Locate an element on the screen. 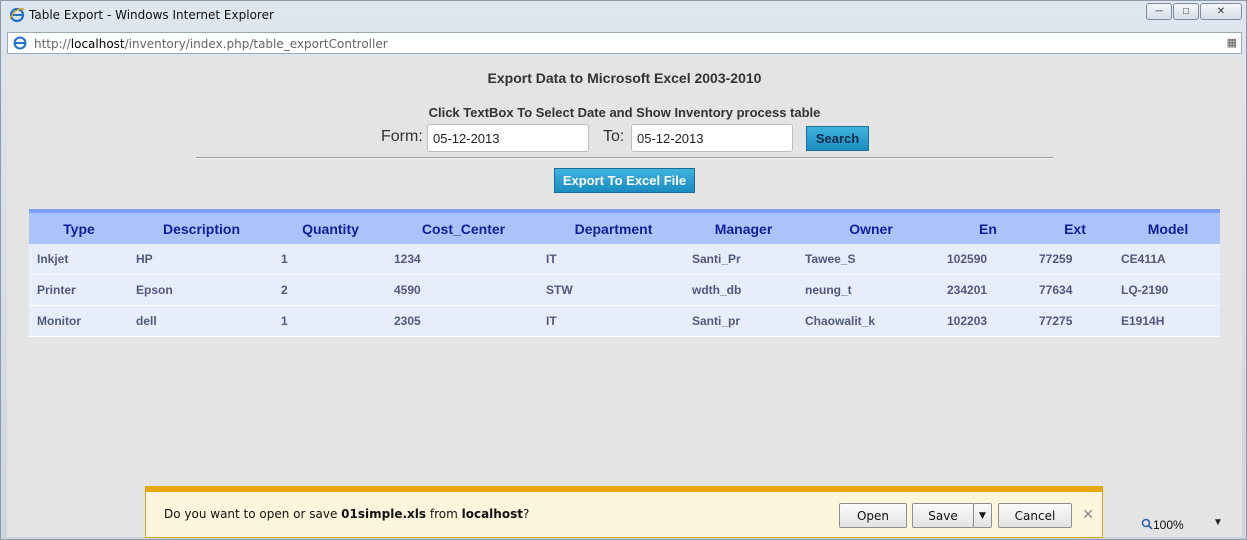 This screenshot has width=1247, height=540. cell-department: STW is located at coordinates (613, 290).